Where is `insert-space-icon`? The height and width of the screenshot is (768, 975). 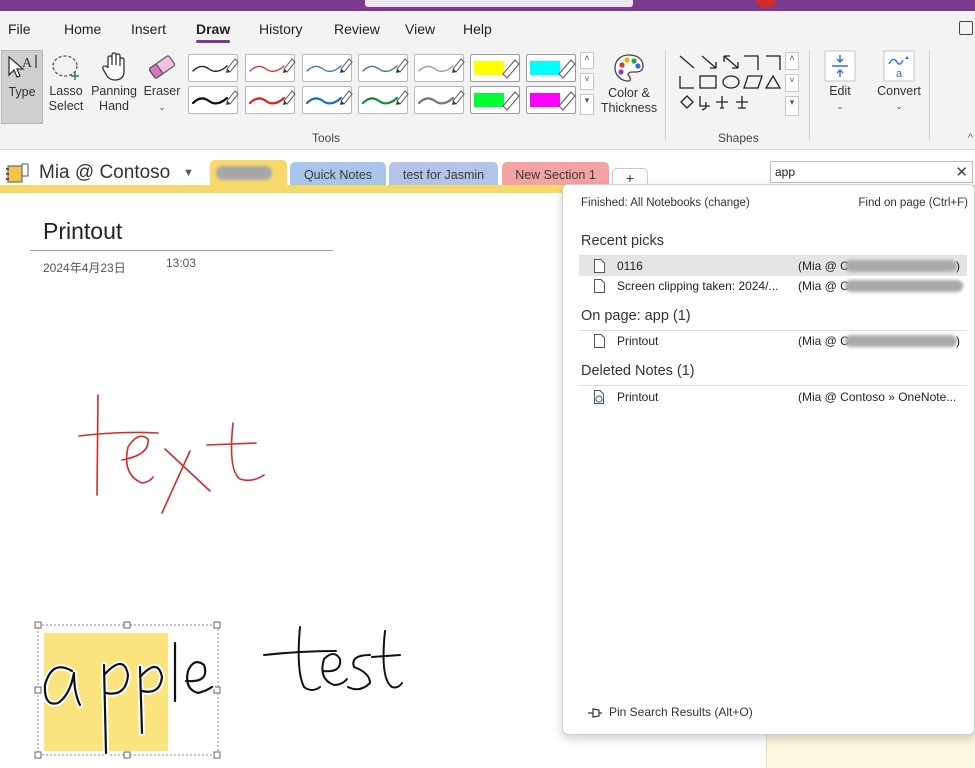 insert-space-icon is located at coordinates (840, 66).